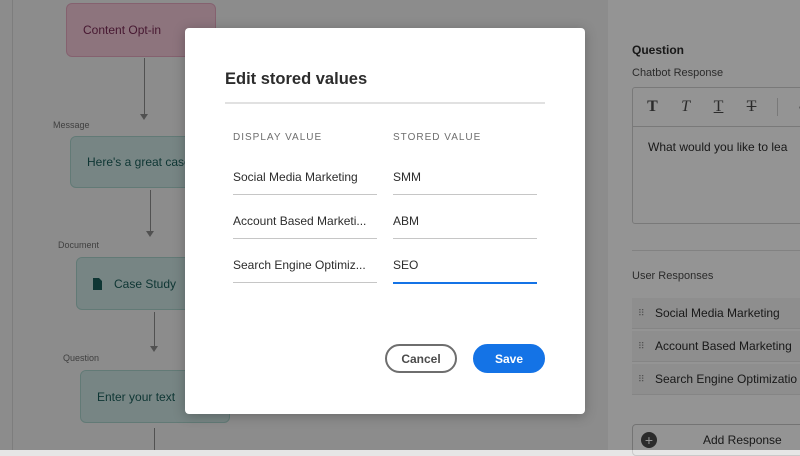  I want to click on cancel-button: Cancel, so click(421, 358).